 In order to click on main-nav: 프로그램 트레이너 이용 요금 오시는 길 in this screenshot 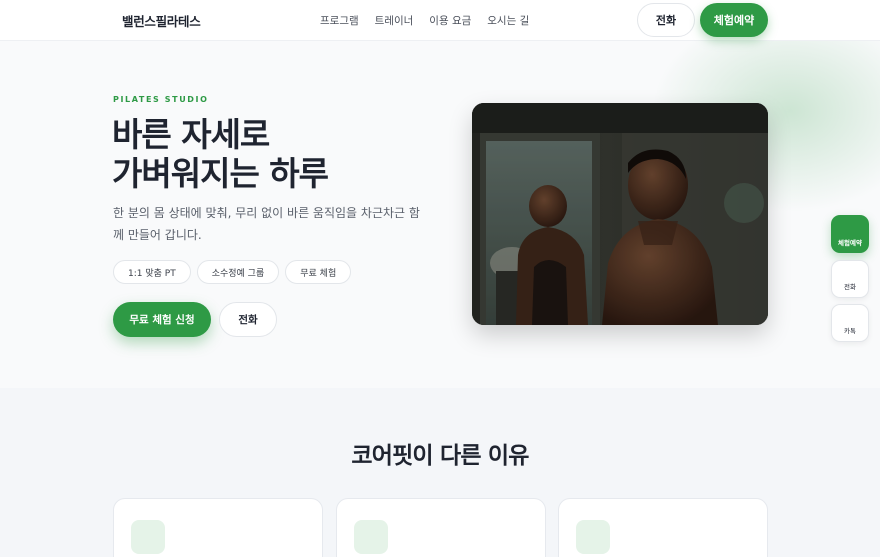, I will do `click(424, 20)`.